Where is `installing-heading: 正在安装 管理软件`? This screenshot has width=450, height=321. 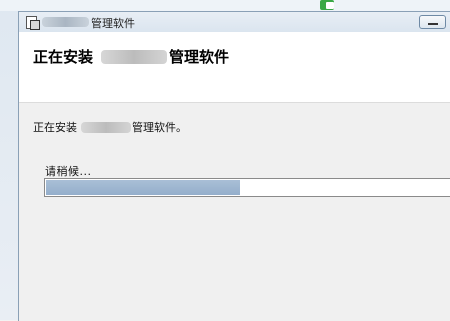 installing-heading: 正在安装 管理软件 is located at coordinates (131, 56).